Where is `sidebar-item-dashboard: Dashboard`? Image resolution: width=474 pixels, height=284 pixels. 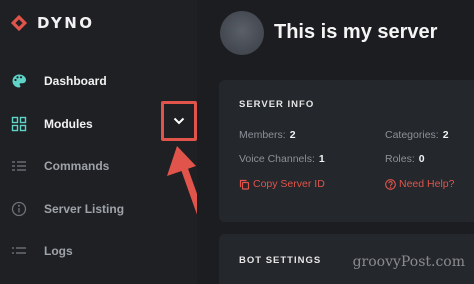 sidebar-item-dashboard: Dashboard is located at coordinates (85, 81).